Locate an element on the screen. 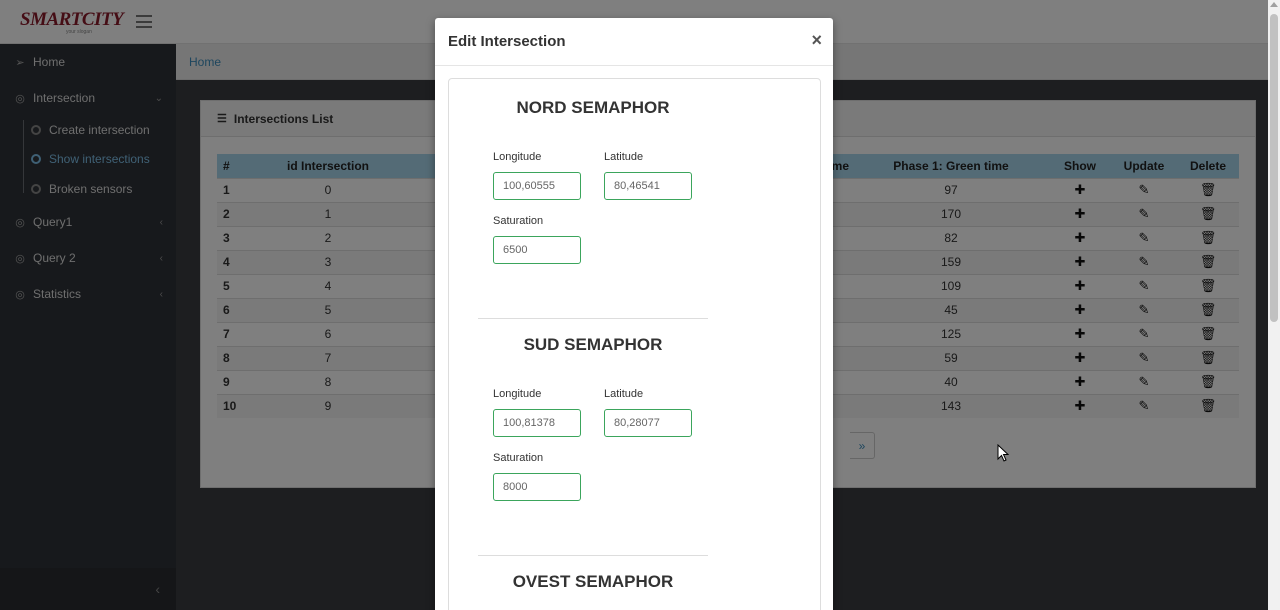 The image size is (1280, 610). close-icon: × is located at coordinates (816, 40).